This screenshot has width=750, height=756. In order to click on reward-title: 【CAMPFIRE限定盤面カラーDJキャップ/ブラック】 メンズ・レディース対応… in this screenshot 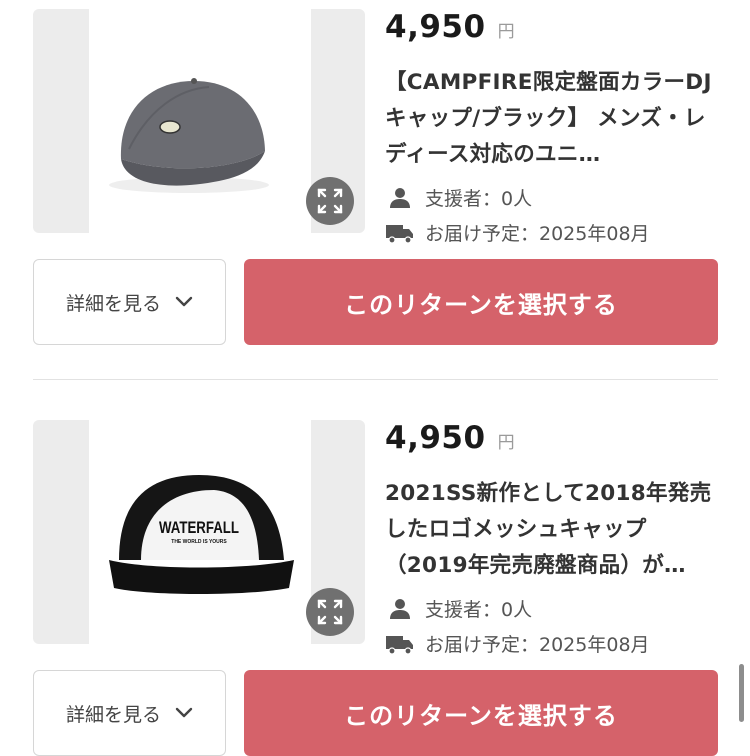, I will do `click(555, 119)`.